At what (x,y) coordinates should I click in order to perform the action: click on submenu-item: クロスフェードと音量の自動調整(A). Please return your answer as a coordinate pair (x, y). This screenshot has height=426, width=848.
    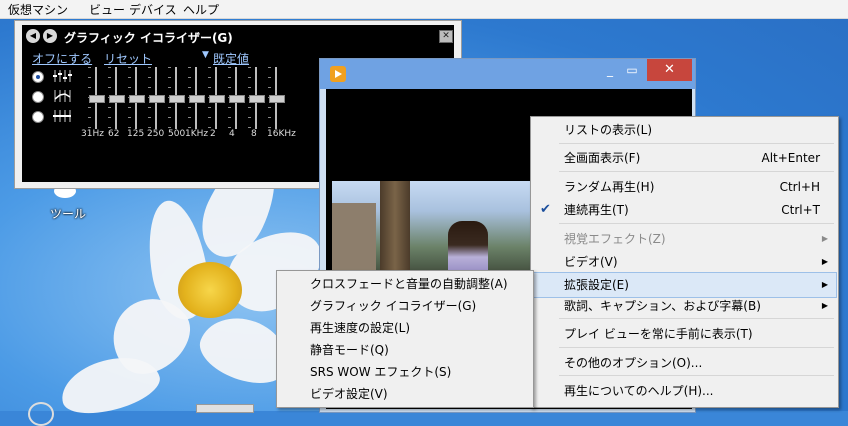
    Looking at the image, I should click on (404, 284).